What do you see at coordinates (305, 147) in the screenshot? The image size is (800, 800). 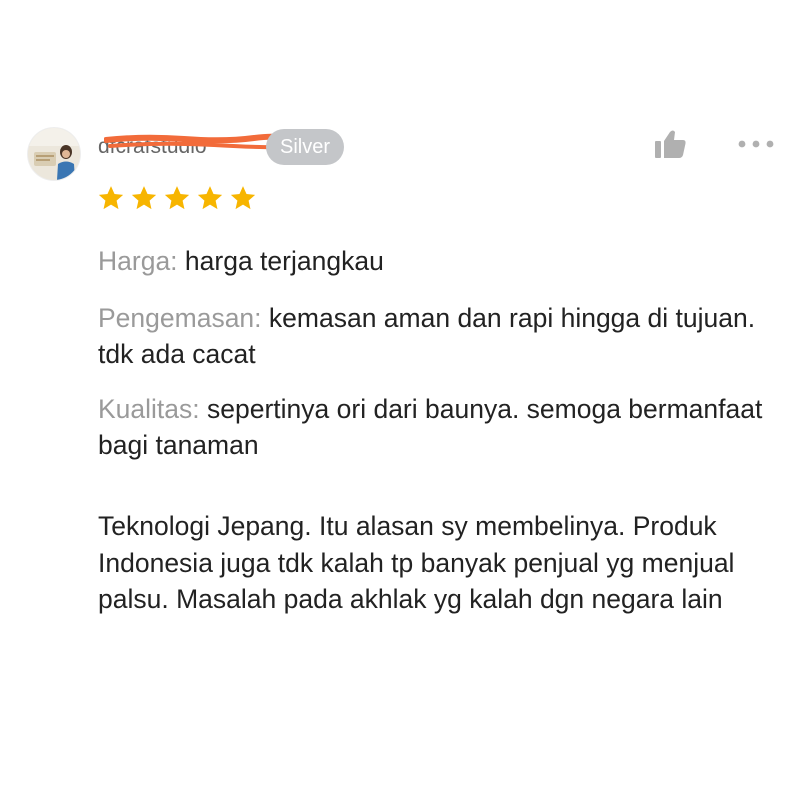 I see `member-tier-badge: Silver` at bounding box center [305, 147].